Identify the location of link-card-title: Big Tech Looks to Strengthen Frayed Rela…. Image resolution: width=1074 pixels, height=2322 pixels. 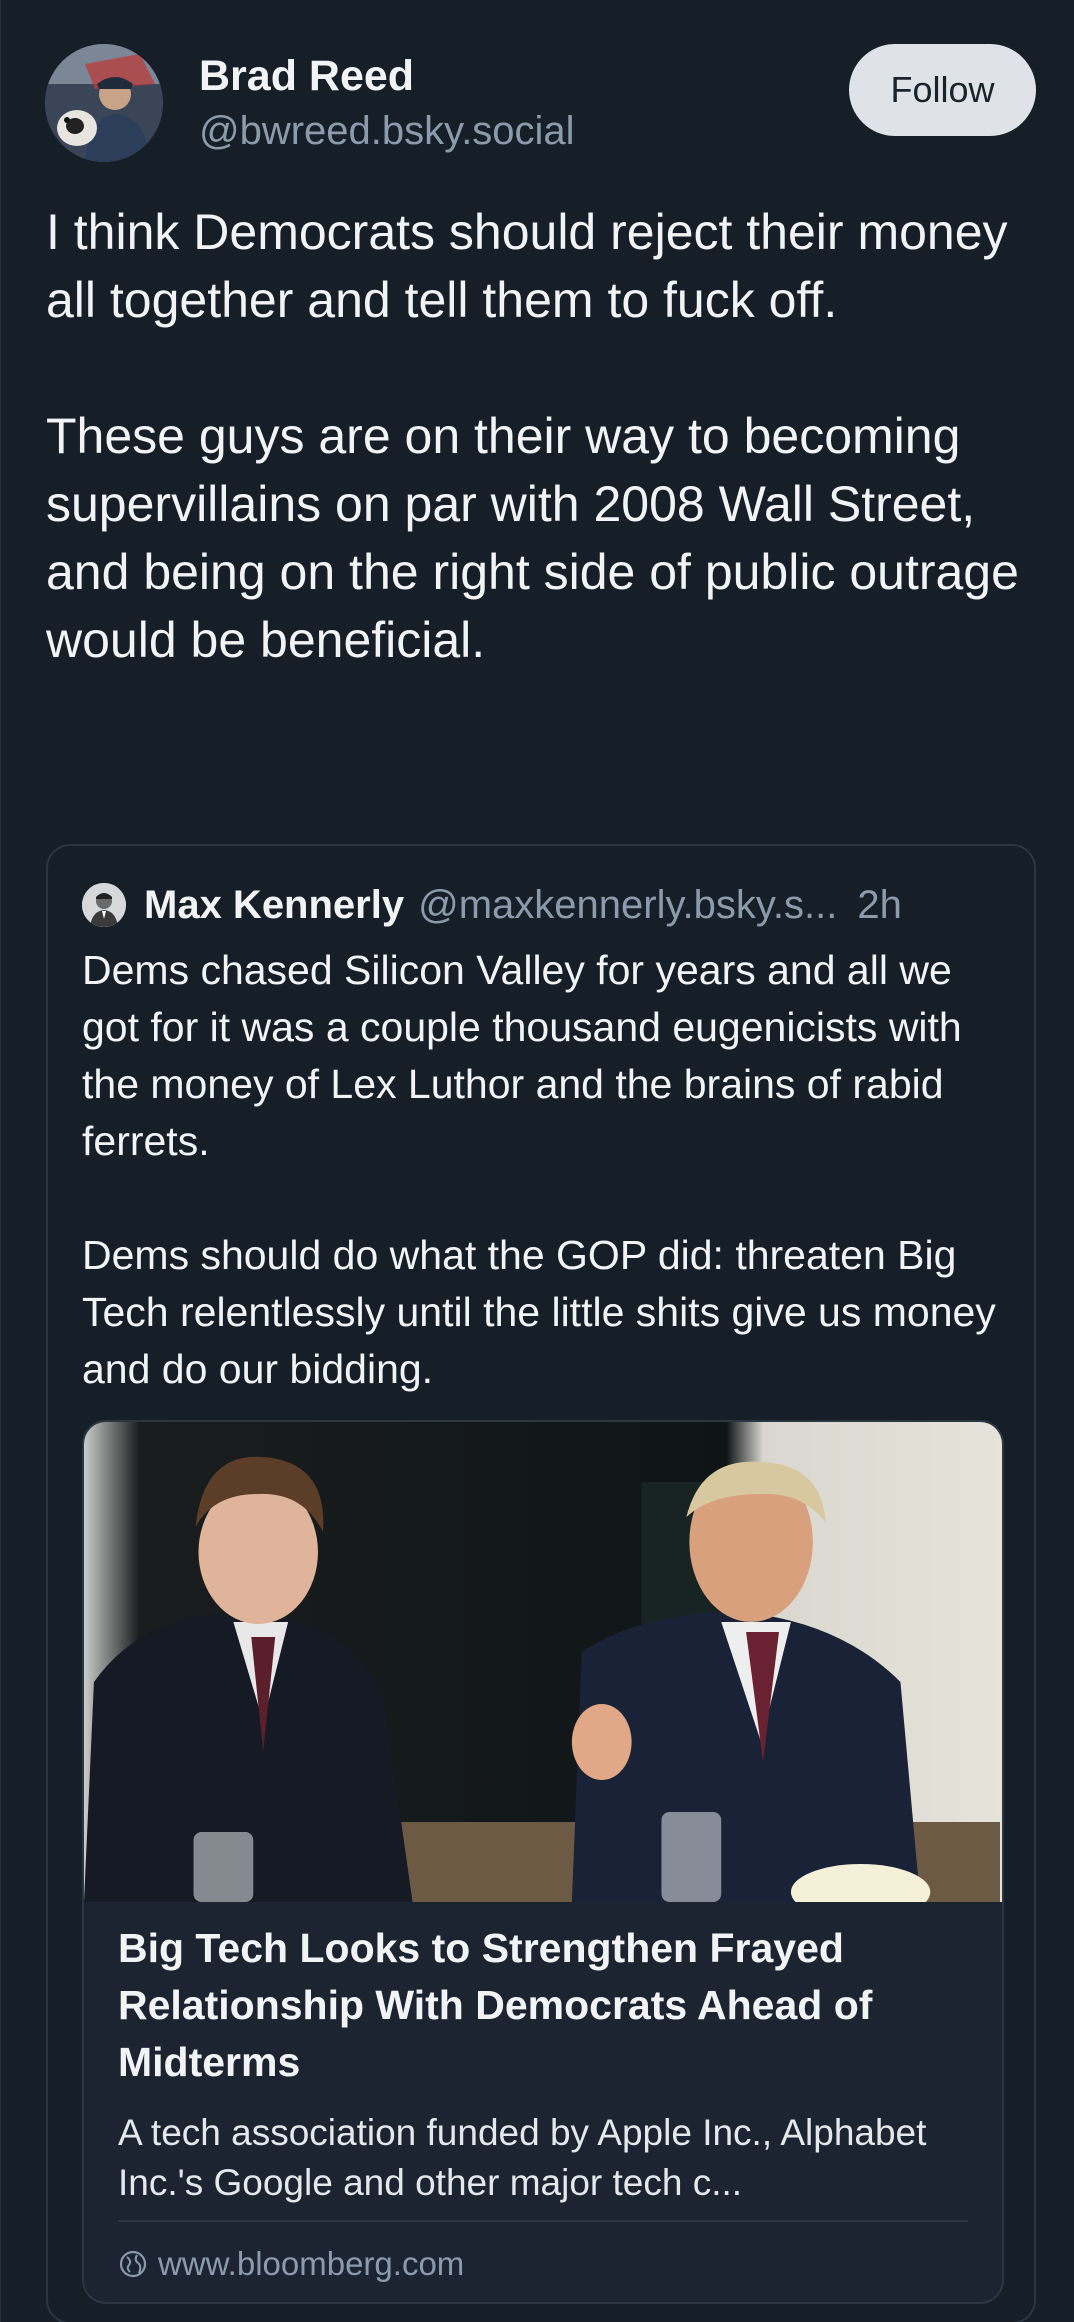
(548, 2005).